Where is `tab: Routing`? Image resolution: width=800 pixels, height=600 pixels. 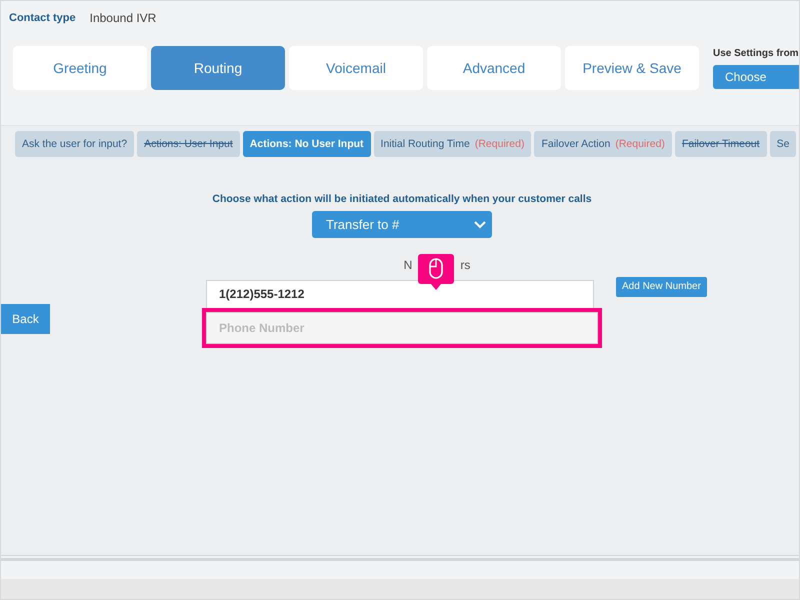 tab: Routing is located at coordinates (218, 68).